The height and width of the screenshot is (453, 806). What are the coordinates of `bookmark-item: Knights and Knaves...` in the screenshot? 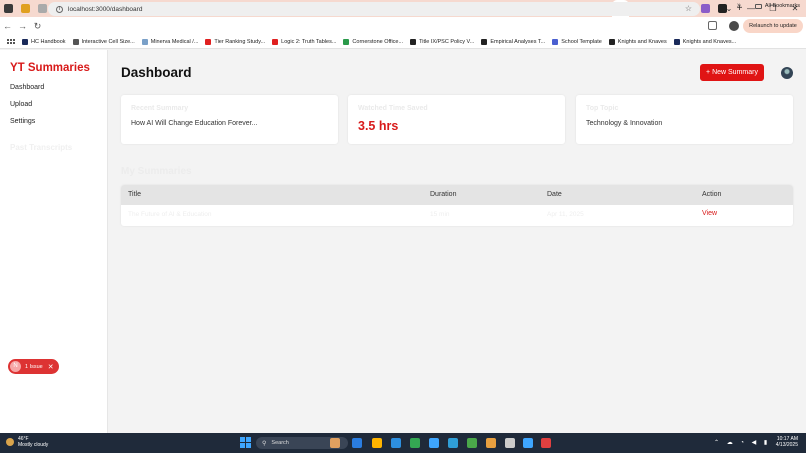 It's located at (705, 41).